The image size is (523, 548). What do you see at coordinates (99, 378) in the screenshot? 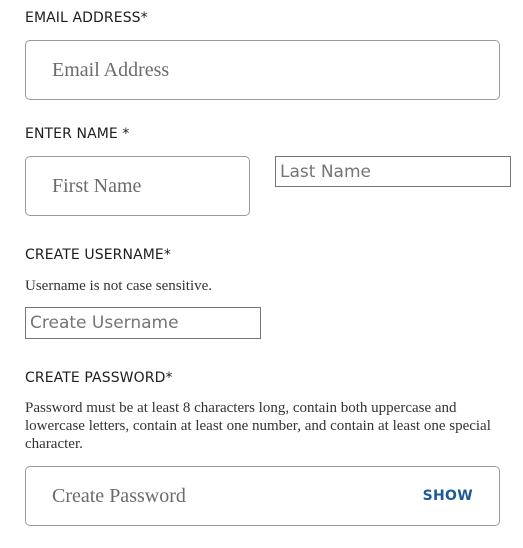
I see `password-label: CREATE PASSWORD*` at bounding box center [99, 378].